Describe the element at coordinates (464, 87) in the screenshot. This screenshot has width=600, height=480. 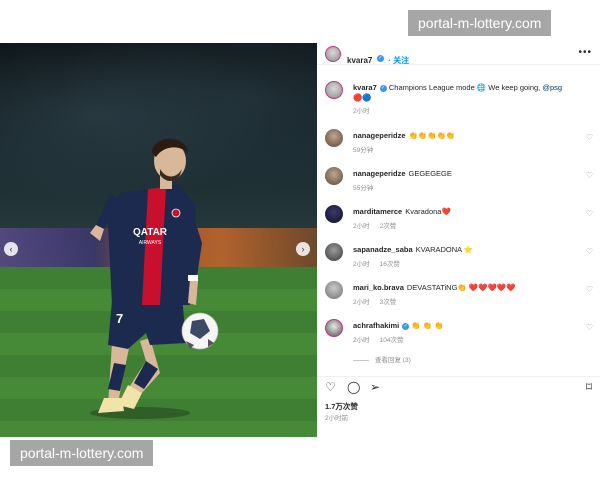
I see `caption-body: Champions League mode 🌐 We keep going,` at that location.